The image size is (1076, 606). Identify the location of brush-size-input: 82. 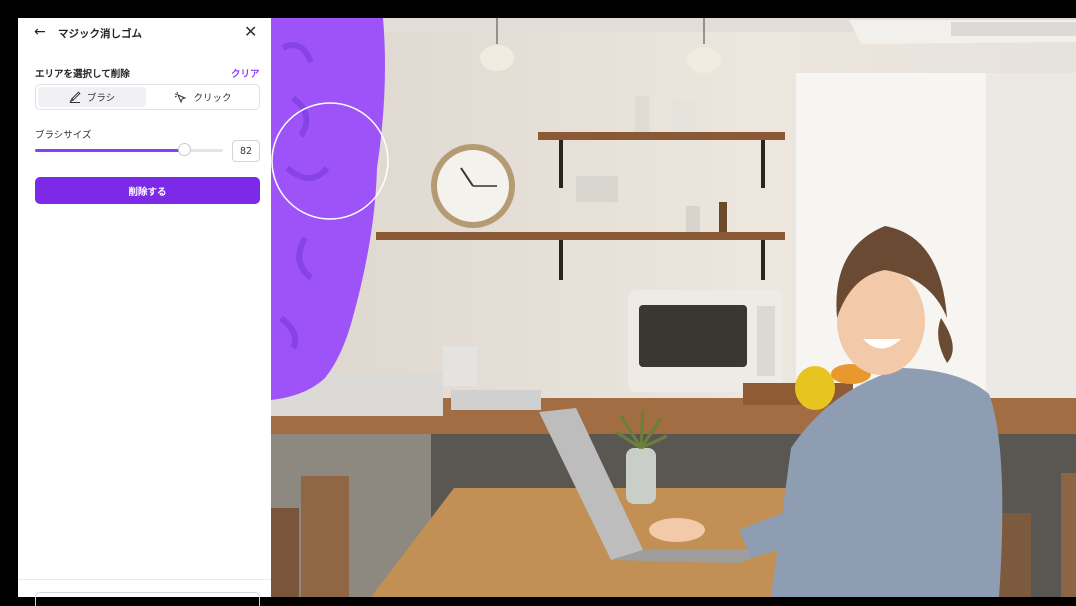
(246, 151).